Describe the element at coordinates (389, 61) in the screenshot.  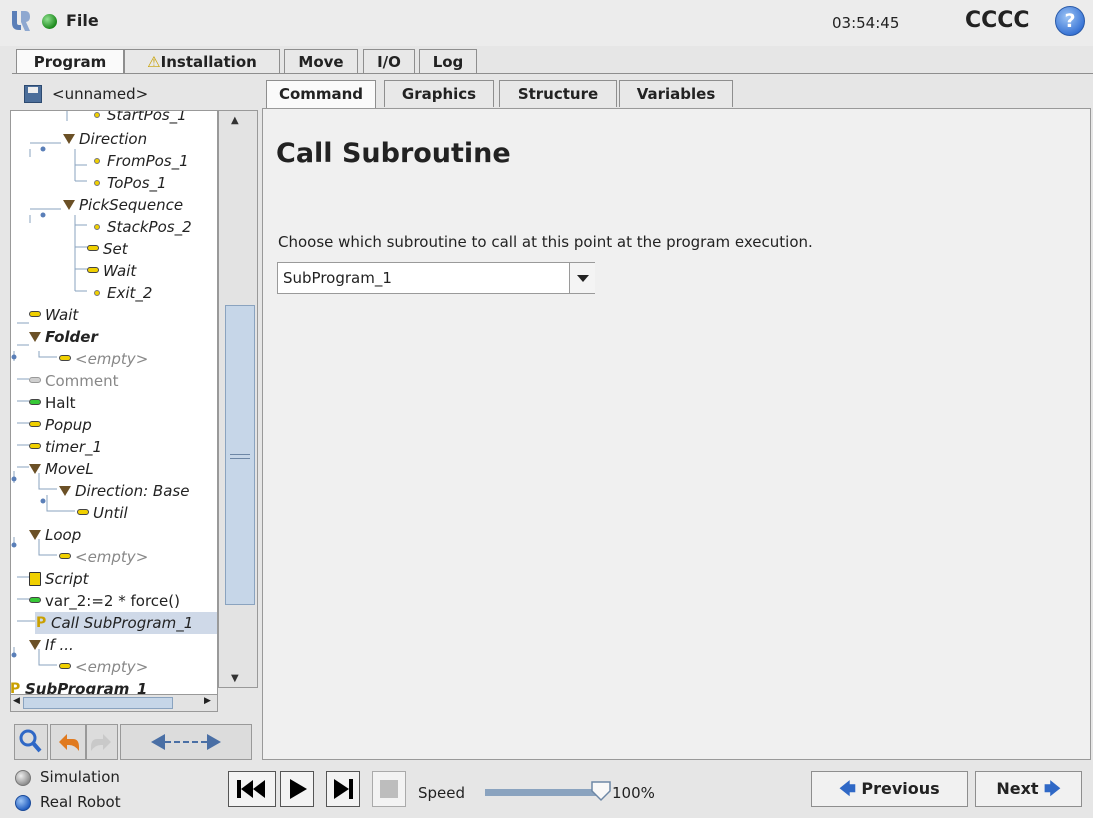
I see `tab-io: I/O` at that location.